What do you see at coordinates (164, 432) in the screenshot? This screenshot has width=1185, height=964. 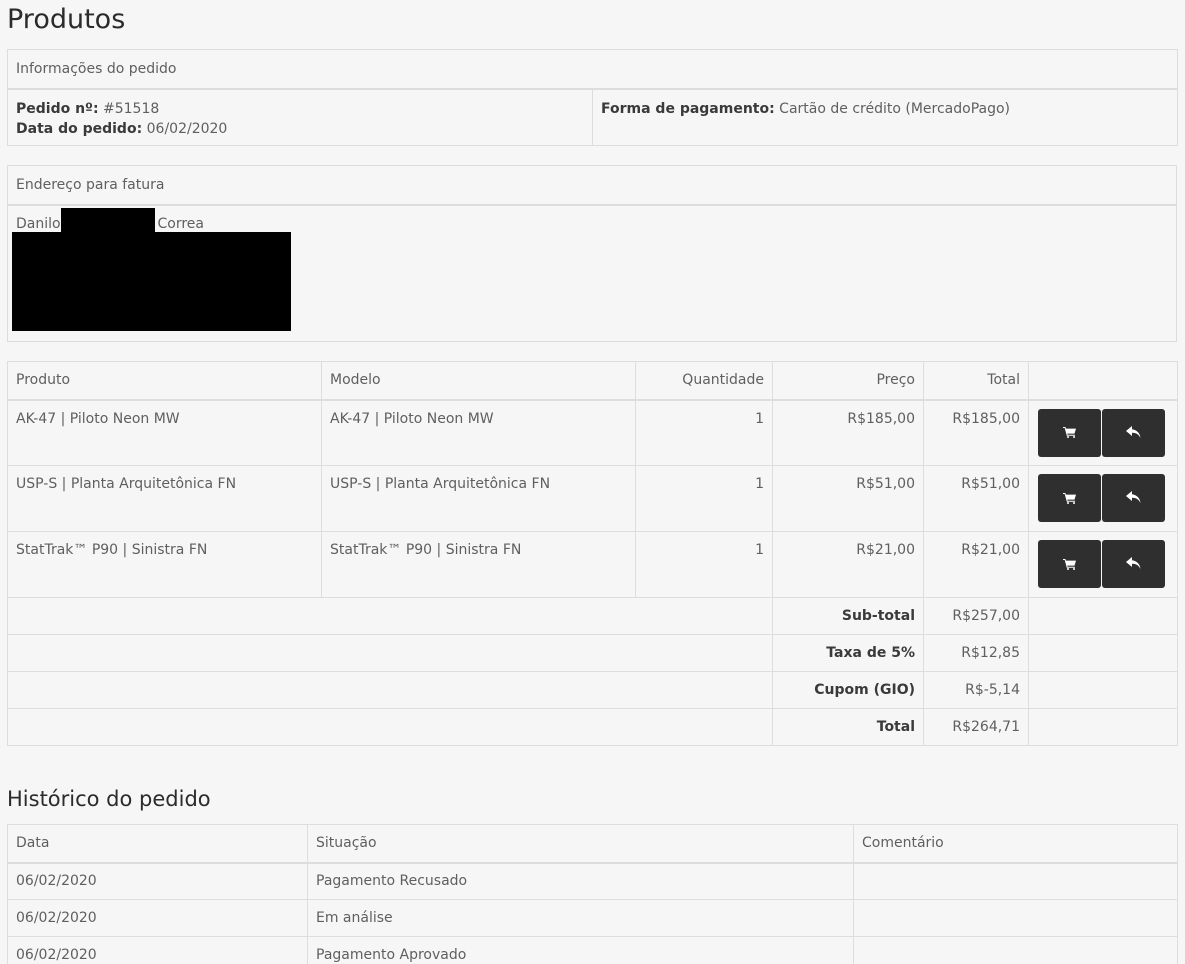 I see `product-name: AK-47 | Piloto Neon MW` at bounding box center [164, 432].